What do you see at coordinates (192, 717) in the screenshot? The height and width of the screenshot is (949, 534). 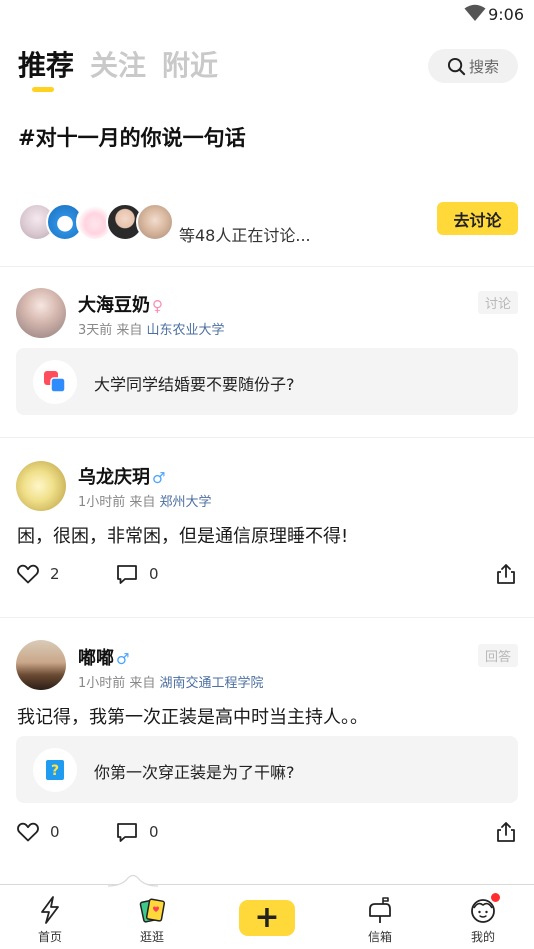 I see `post-content: 我记得，我第一次正装是高中时当主持人。。` at bounding box center [192, 717].